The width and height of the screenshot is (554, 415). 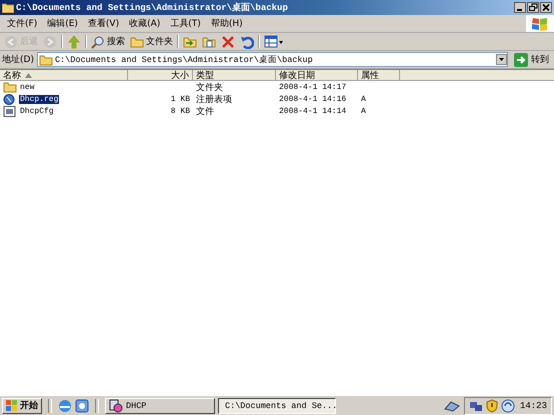 I want to click on undo-icon, so click(x=247, y=41).